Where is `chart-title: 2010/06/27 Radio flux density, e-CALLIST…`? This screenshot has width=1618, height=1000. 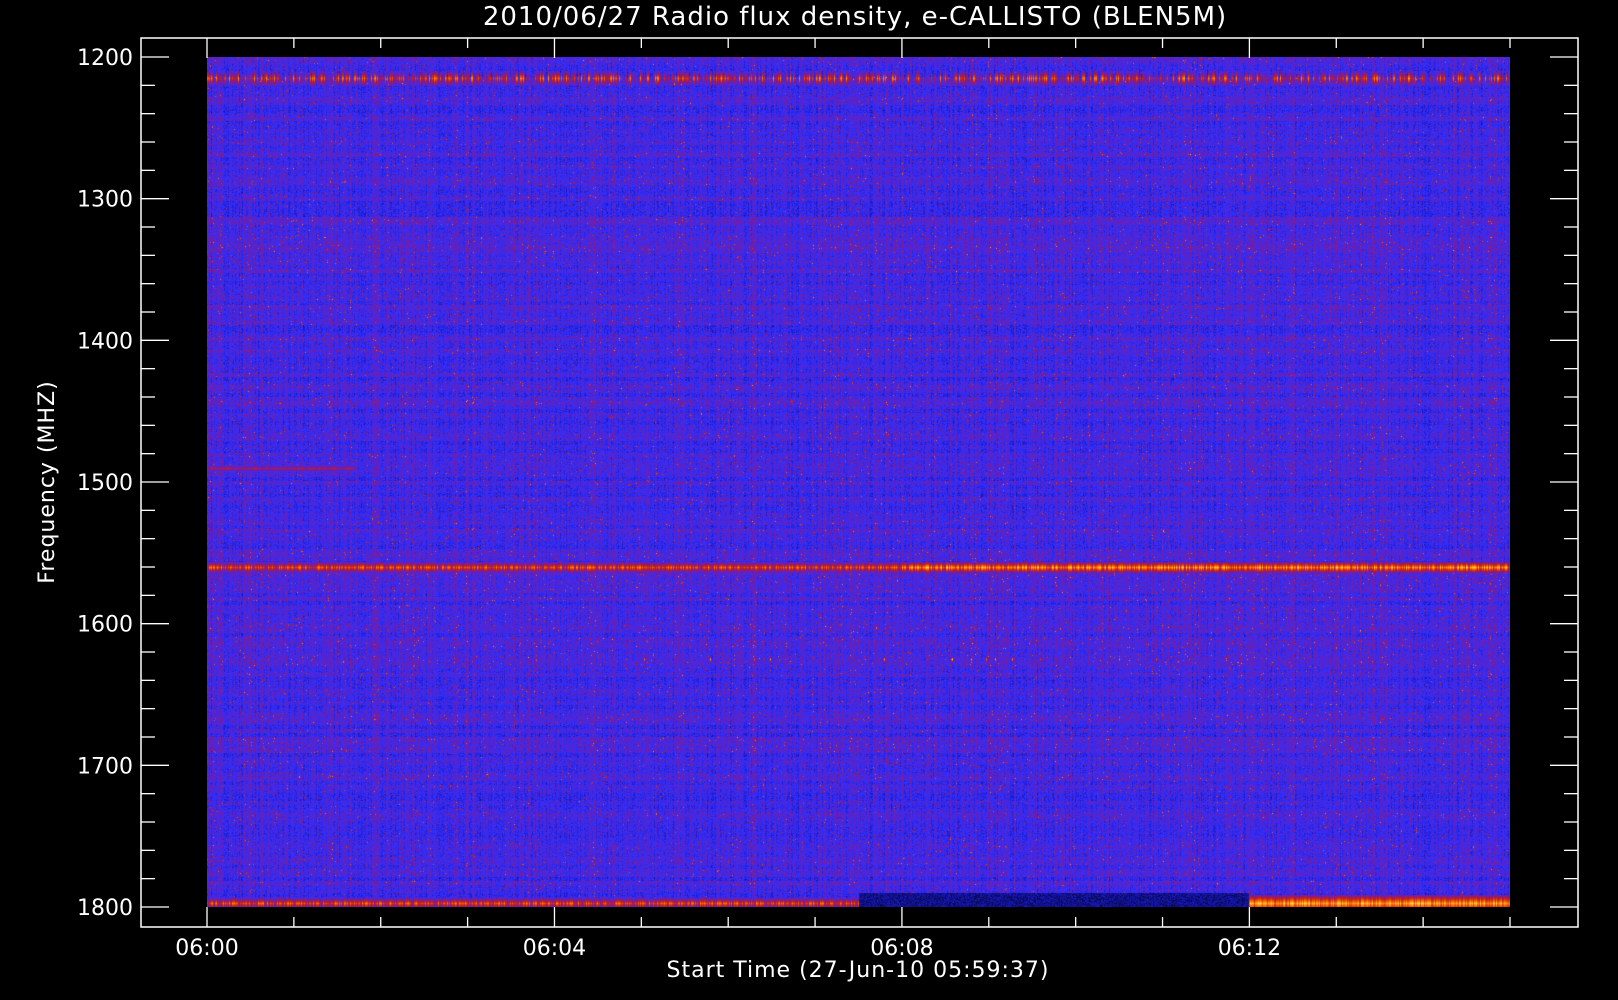
chart-title: 2010/06/27 Radio flux density, e-CALLIST… is located at coordinates (855, 17).